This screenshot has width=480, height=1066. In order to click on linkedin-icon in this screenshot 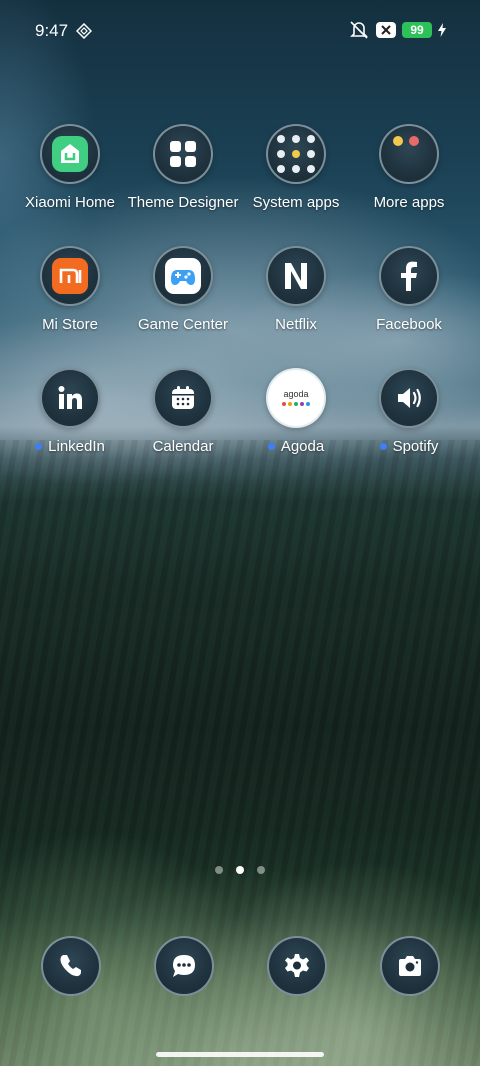, I will do `click(70, 398)`.